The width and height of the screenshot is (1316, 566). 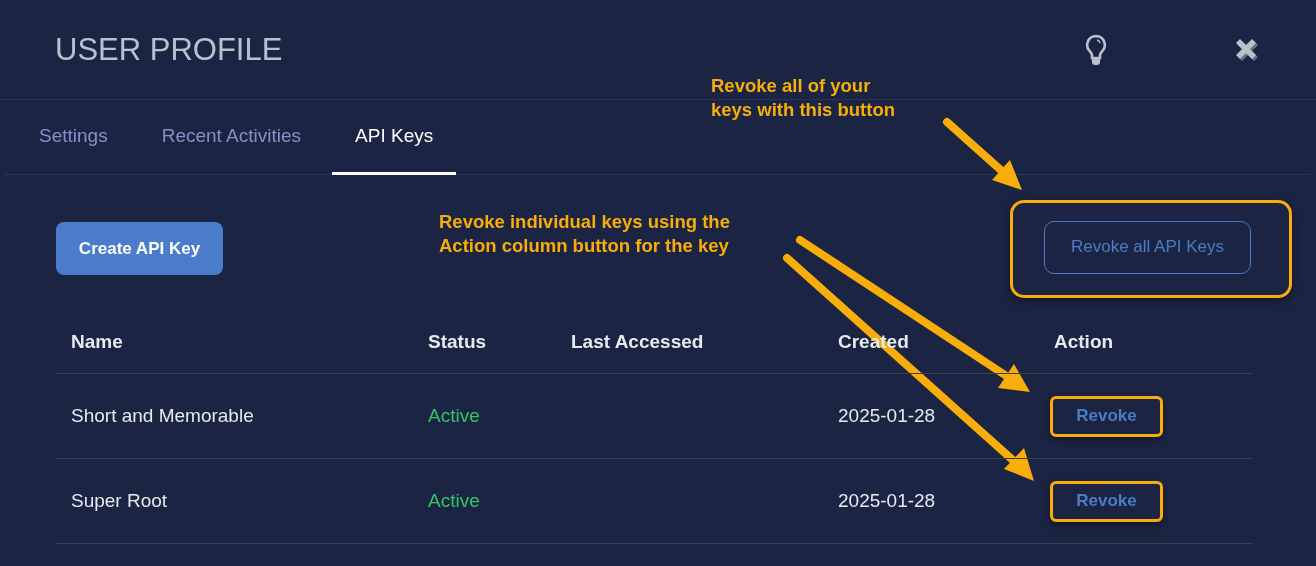 I want to click on create-api-key-button: Create API Key, so click(x=139, y=248).